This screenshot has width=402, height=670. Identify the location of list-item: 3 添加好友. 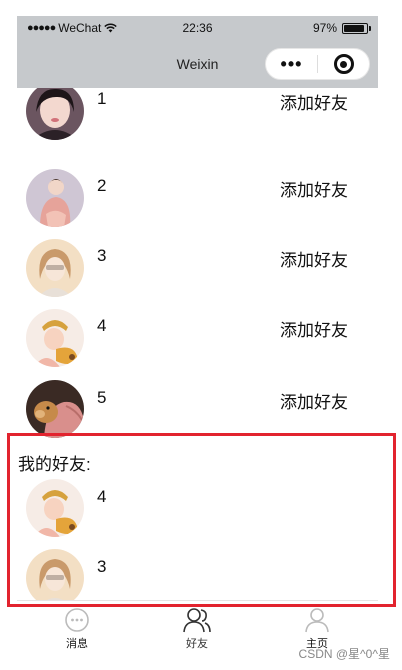
(197, 256).